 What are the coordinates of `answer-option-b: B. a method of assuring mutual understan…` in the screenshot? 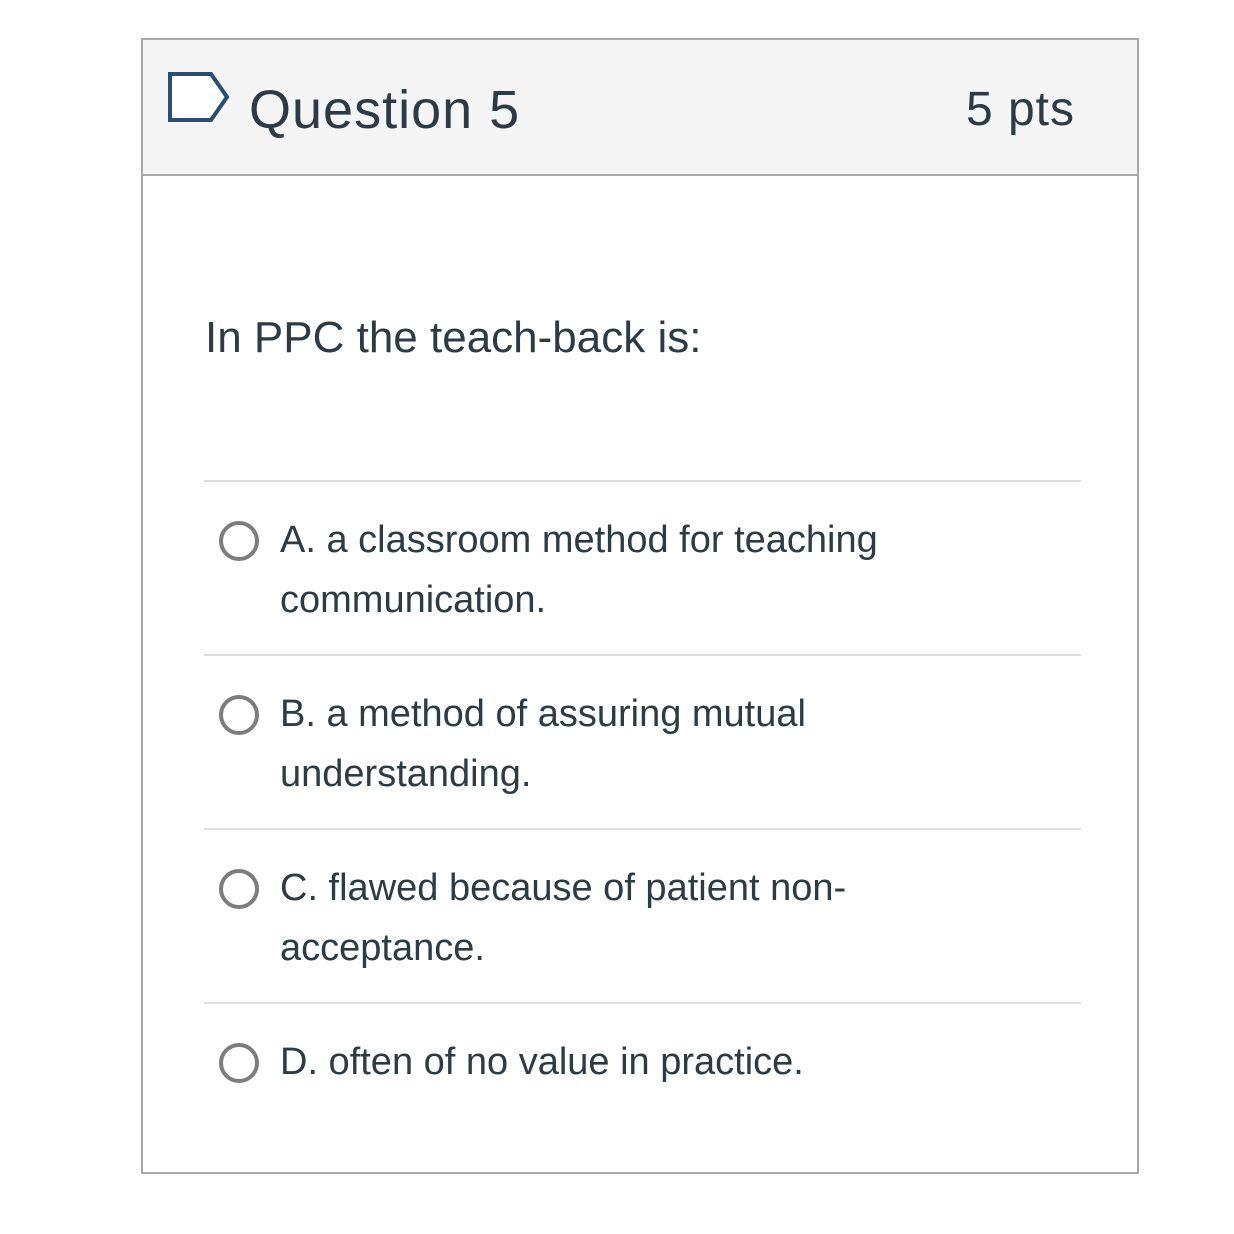 It's located at (642, 741).